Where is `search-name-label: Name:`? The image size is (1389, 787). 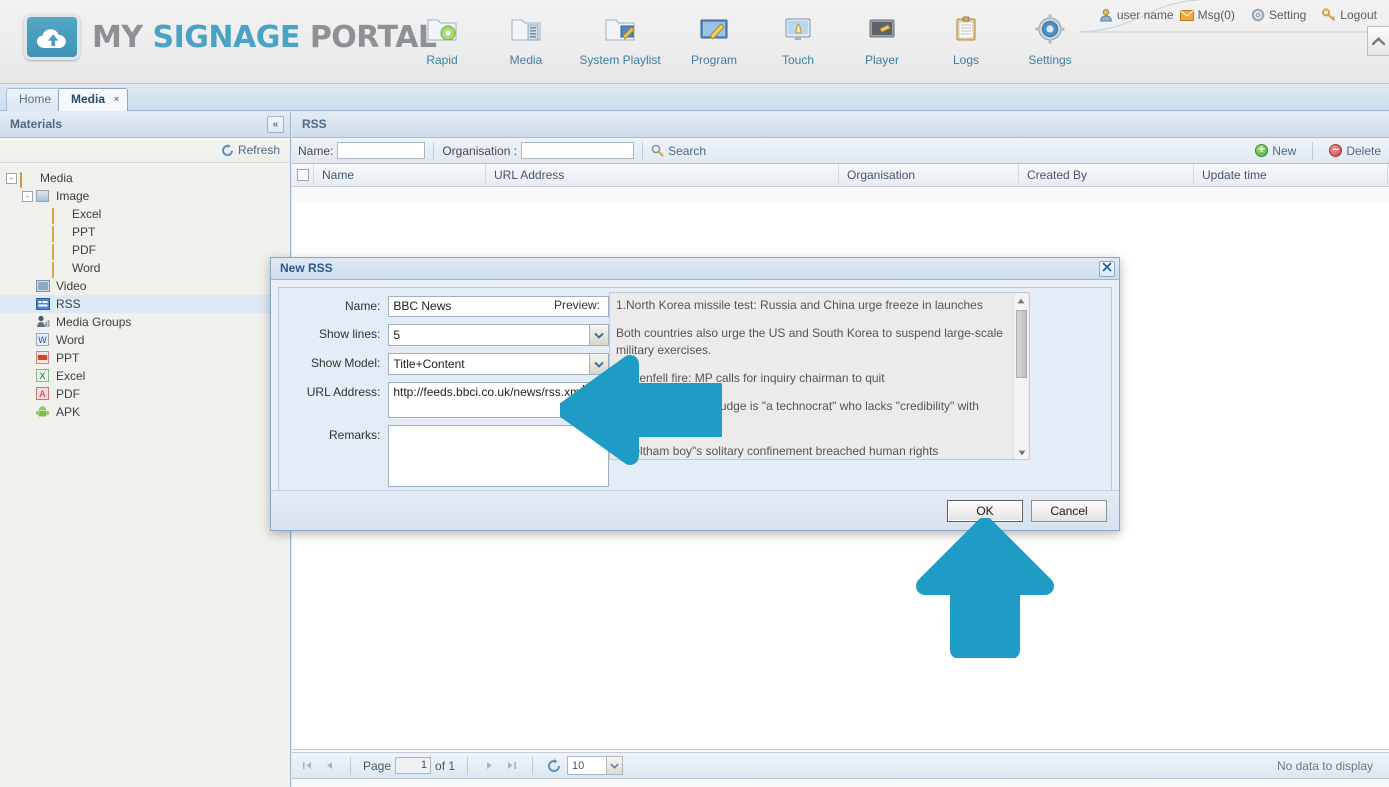
search-name-label: Name: is located at coordinates (316, 150).